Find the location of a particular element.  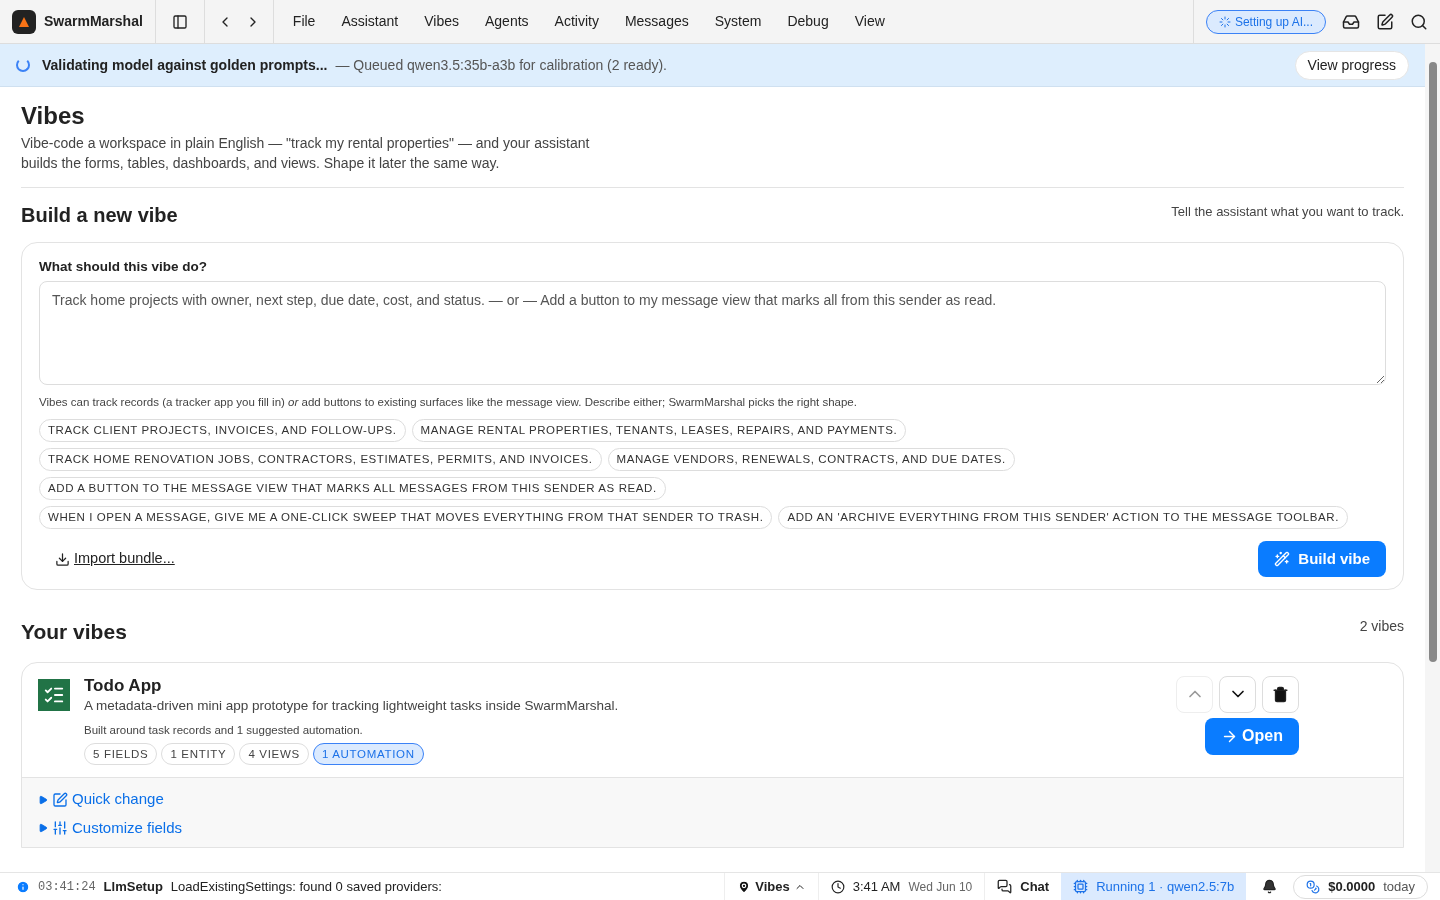

log-time: 03:41:24 is located at coordinates (67, 887).